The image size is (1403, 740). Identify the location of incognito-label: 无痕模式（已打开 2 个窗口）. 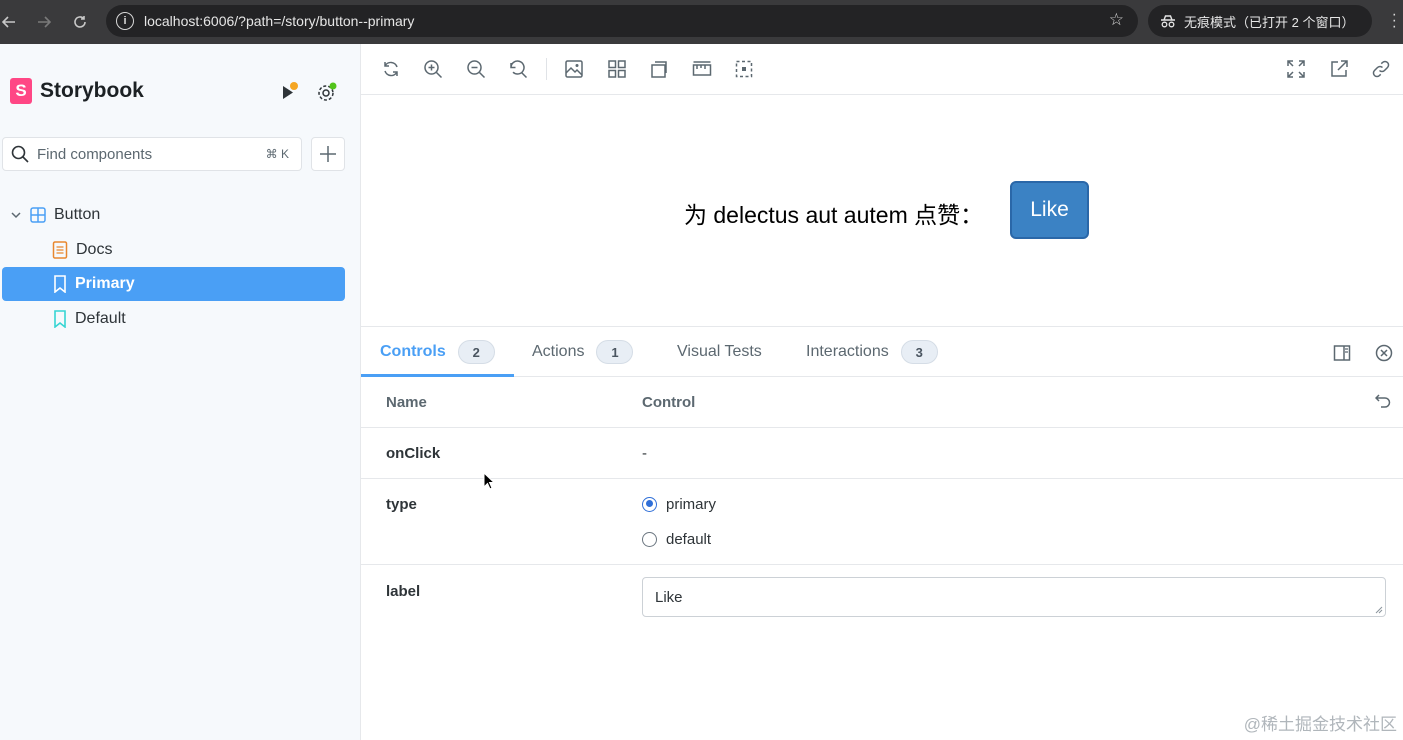
(1269, 22).